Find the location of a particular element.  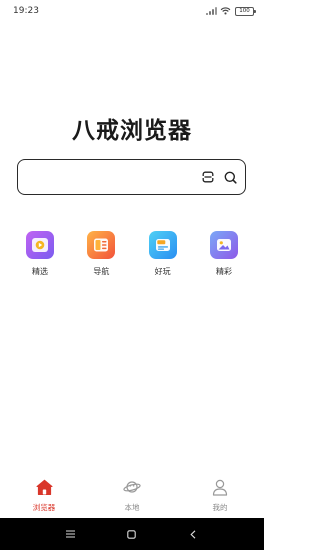

battery-indicator: 100 is located at coordinates (245, 11).